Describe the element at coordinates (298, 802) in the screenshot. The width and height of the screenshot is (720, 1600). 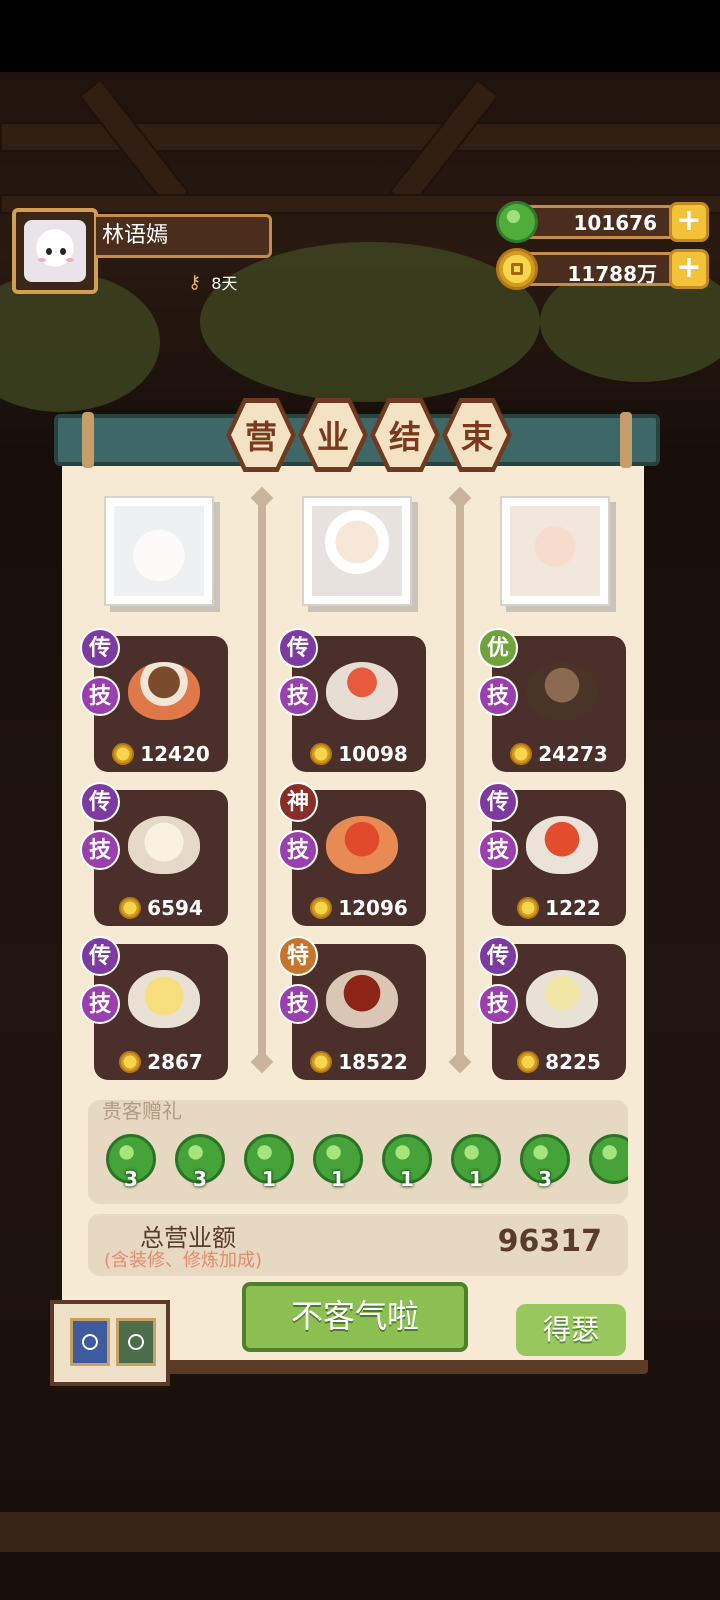
I see `rank-badge: 神` at that location.